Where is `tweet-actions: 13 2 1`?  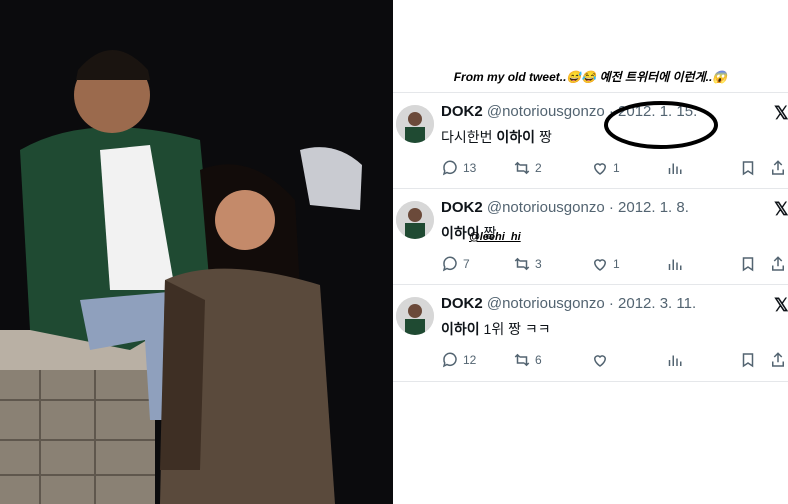 tweet-actions: 13 2 1 is located at coordinates (614, 169).